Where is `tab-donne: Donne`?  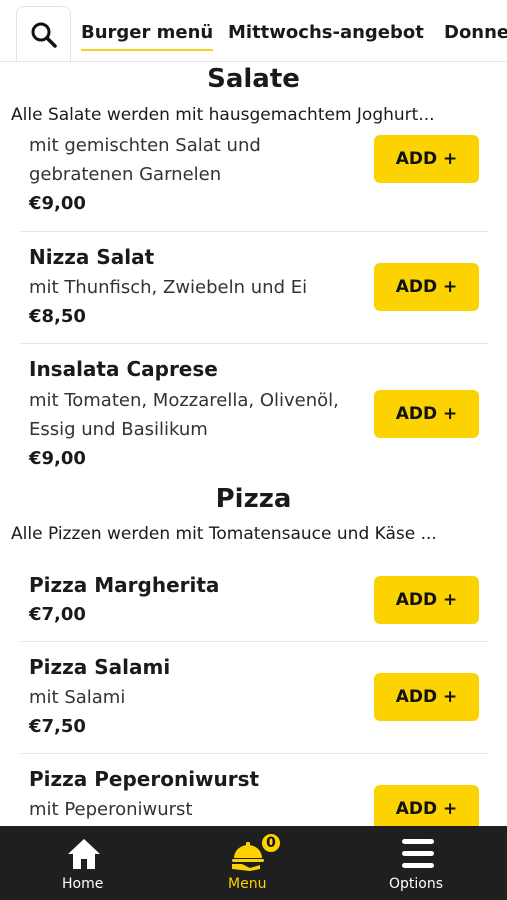 tab-donne: Donne is located at coordinates (475, 32).